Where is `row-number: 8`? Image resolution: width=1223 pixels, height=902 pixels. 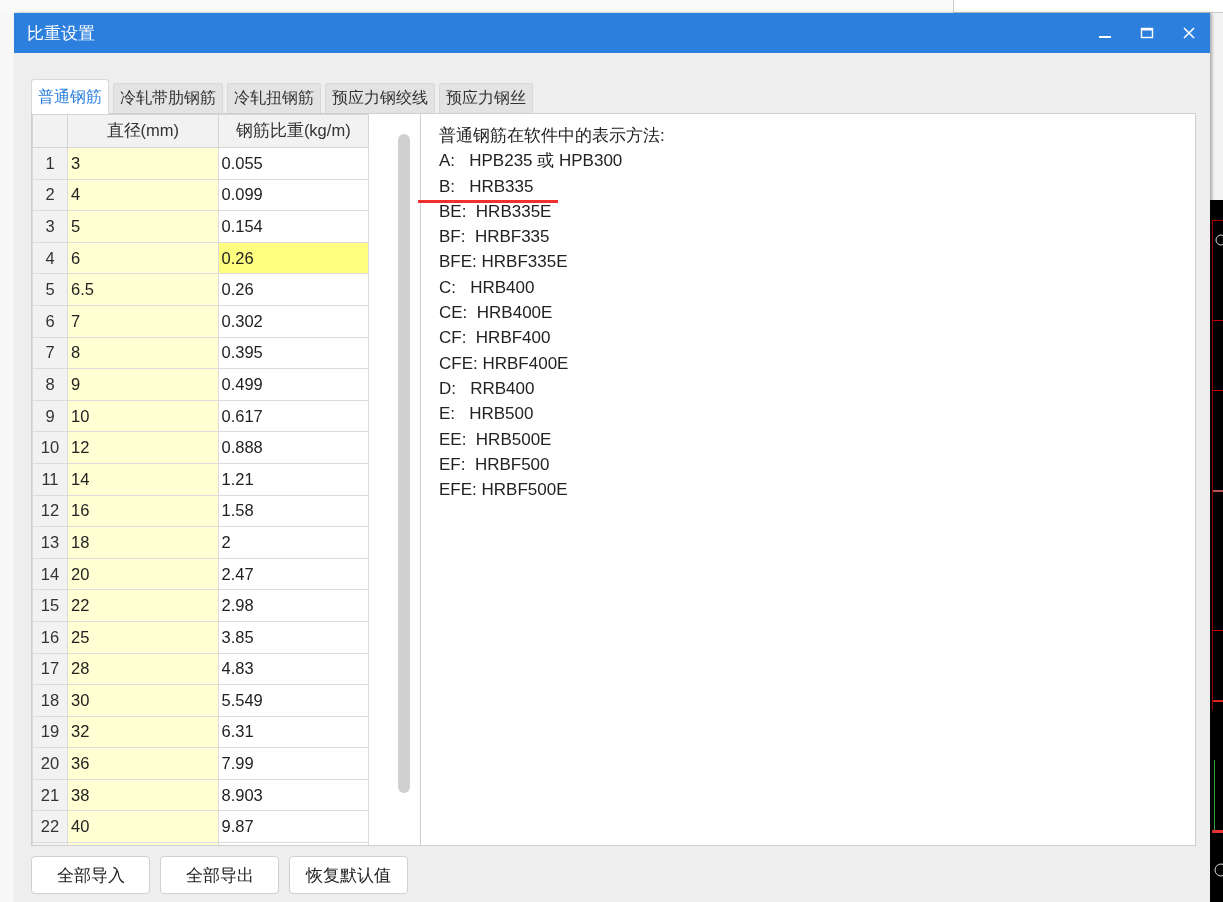
row-number: 8 is located at coordinates (50, 384).